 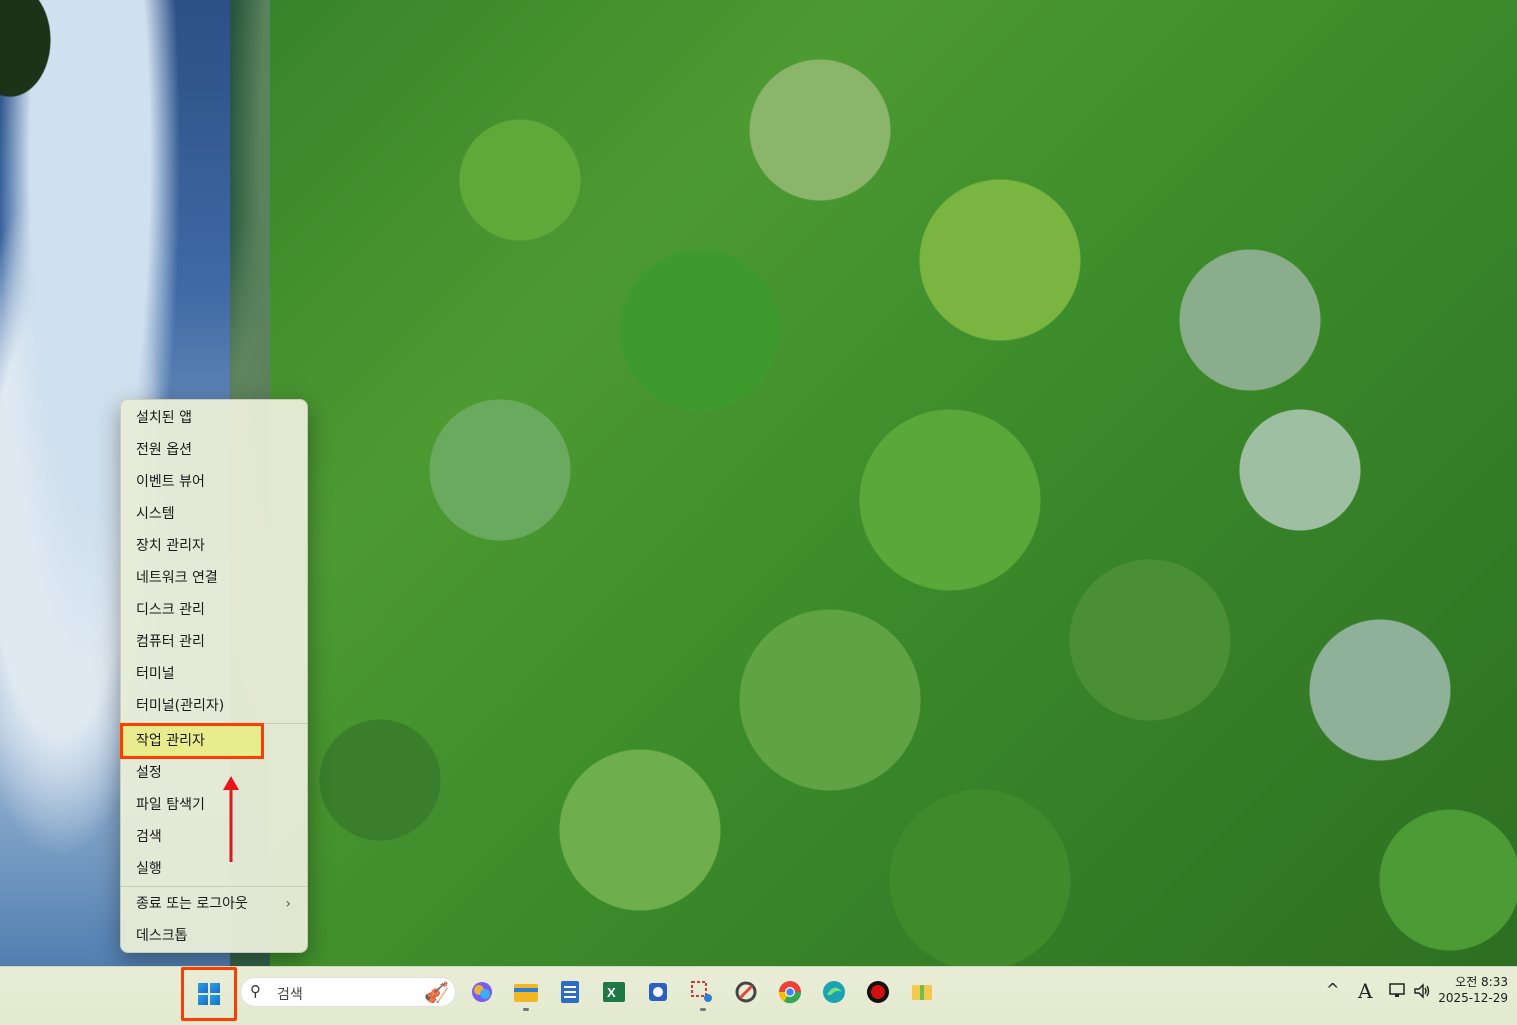 I want to click on menu-item-shutdown-label: 종료 또는 로그아웃, so click(x=192, y=904).